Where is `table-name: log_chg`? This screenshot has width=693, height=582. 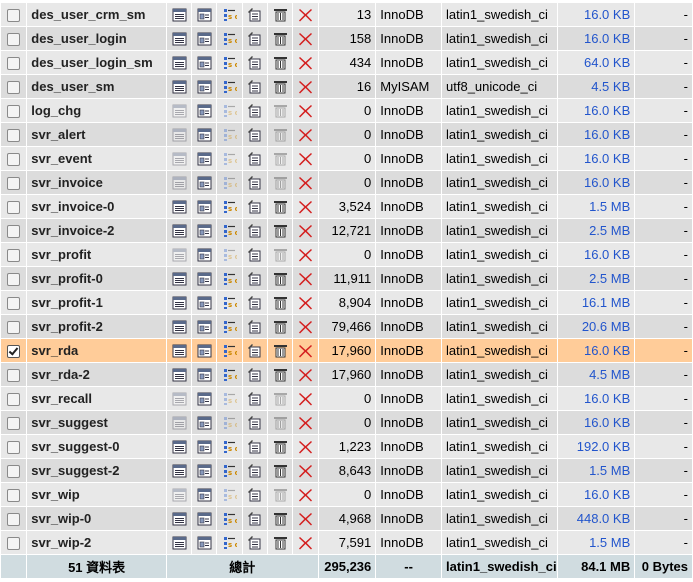
table-name: log_chg is located at coordinates (96, 110).